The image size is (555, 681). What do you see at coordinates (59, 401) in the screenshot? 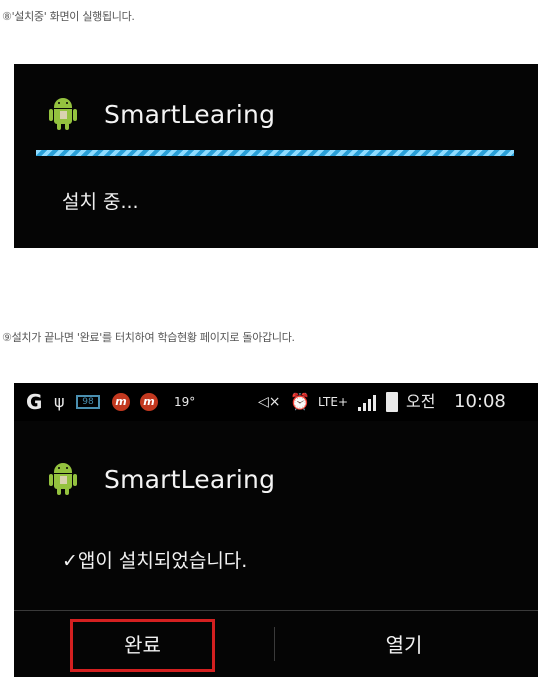
I see `usb-icon: ψ` at bounding box center [59, 401].